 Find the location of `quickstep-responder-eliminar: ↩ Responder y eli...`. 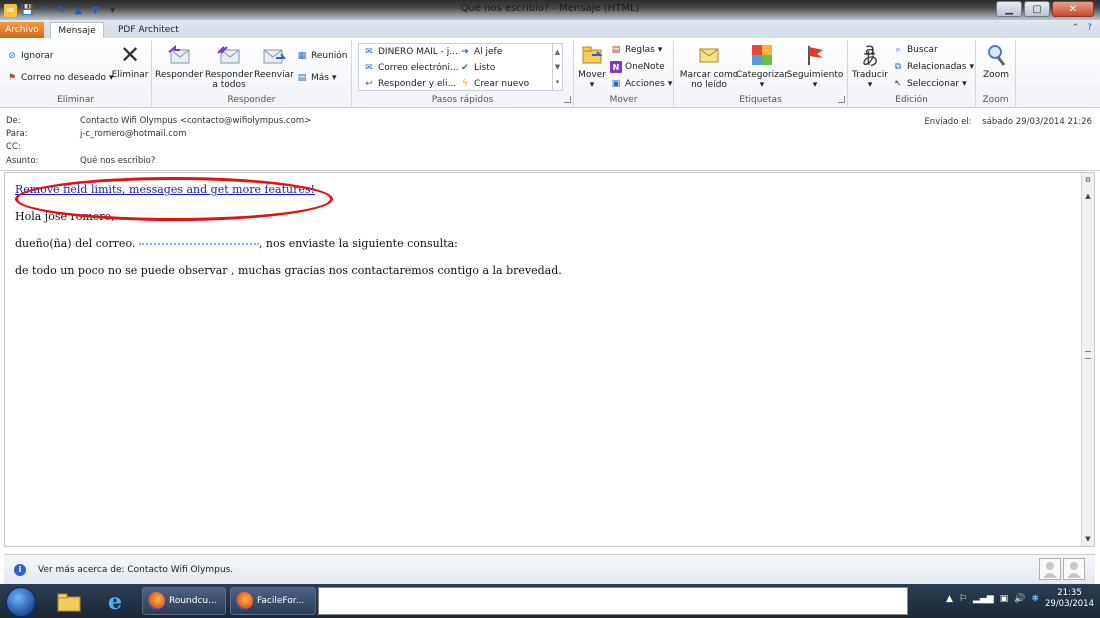

quickstep-responder-eliminar: ↩ Responder y eli... is located at coordinates (409, 84).